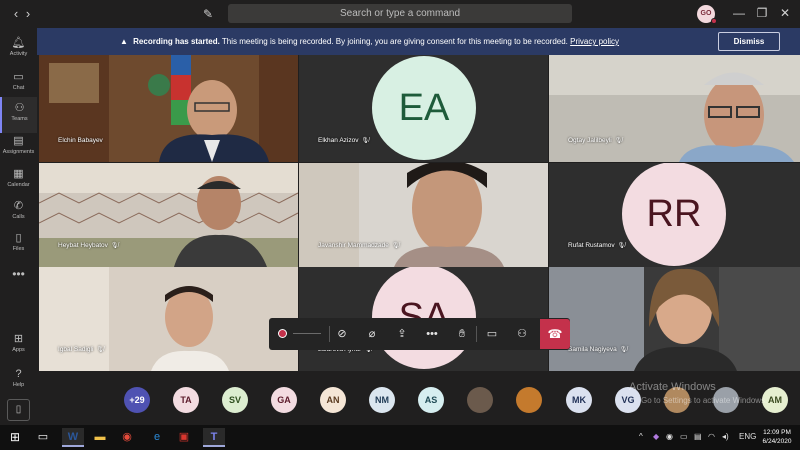  Describe the element at coordinates (18, 206) in the screenshot. I see `phone-icon: ✆` at that location.